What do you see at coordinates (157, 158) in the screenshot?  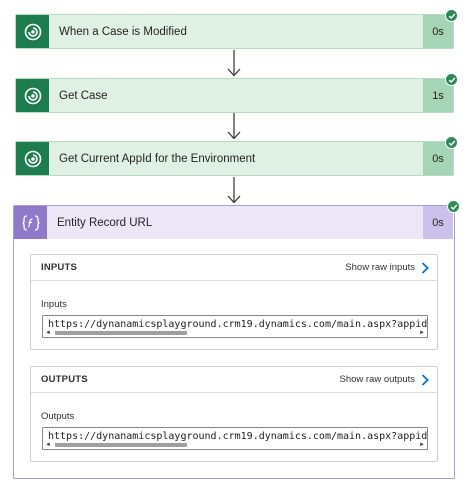 I see `step-title: Get Current AppId for the Environment` at bounding box center [157, 158].